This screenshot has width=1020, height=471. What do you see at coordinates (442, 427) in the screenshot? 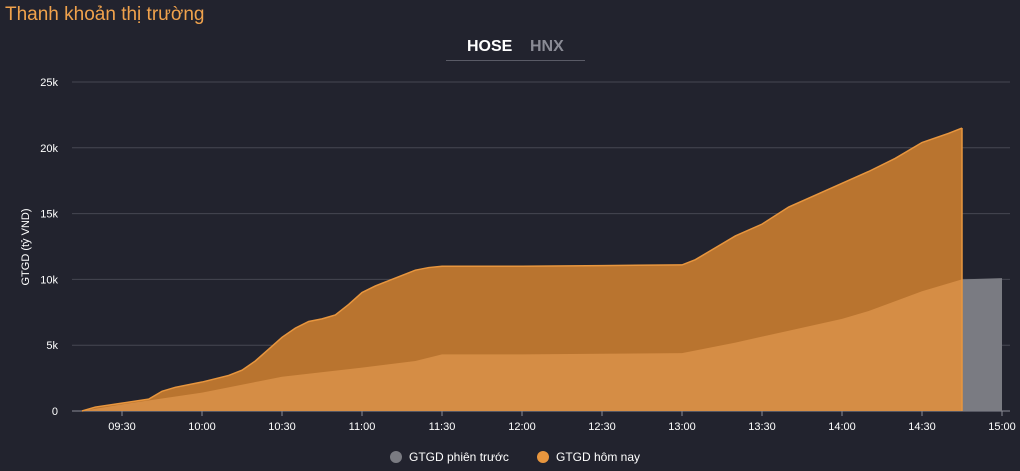
I see `x-tick-label: 11:30` at bounding box center [442, 427].